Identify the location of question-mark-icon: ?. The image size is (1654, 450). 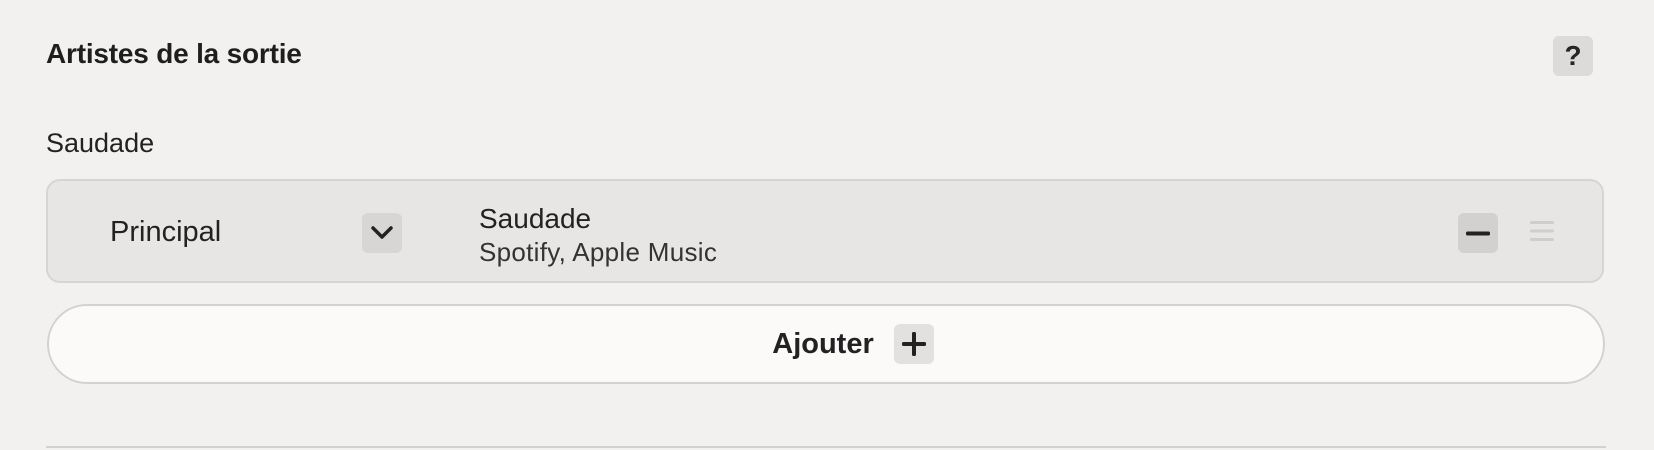
(1573, 55).